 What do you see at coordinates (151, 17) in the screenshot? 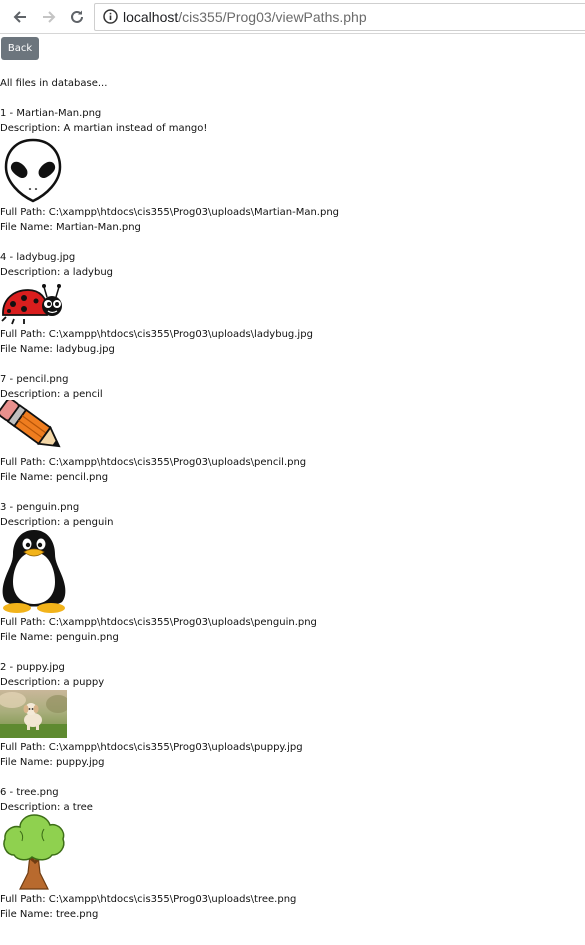
I see `url-host: localhost` at bounding box center [151, 17].